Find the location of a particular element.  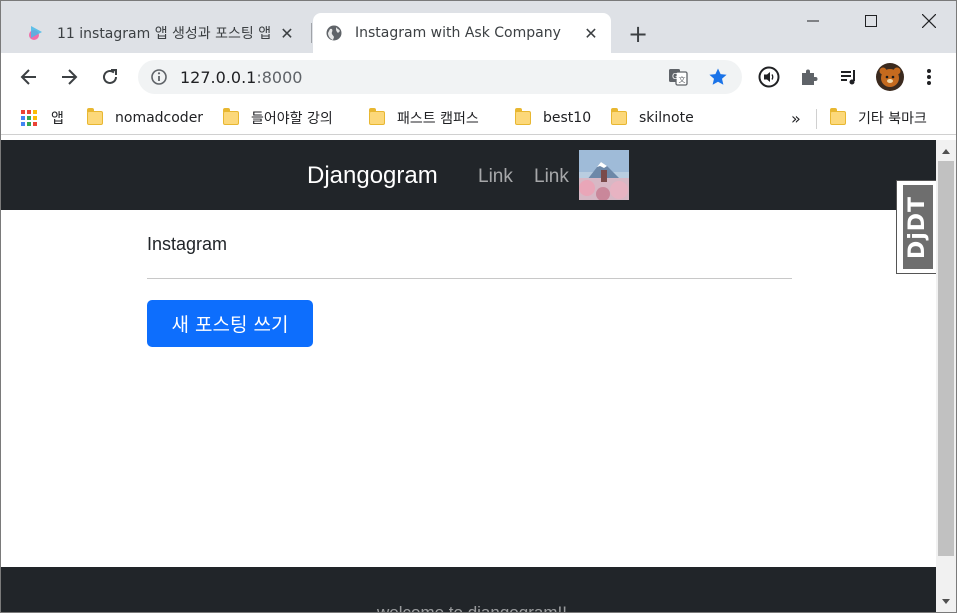

navbar-image is located at coordinates (604, 175).